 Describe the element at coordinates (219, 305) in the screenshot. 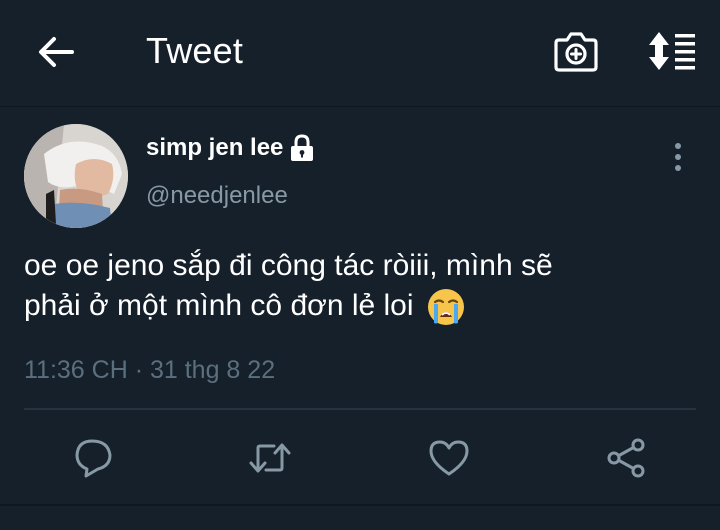

I see `tweet-text-line-2-text: phải ở một mình cô đơn lẻ loi` at that location.